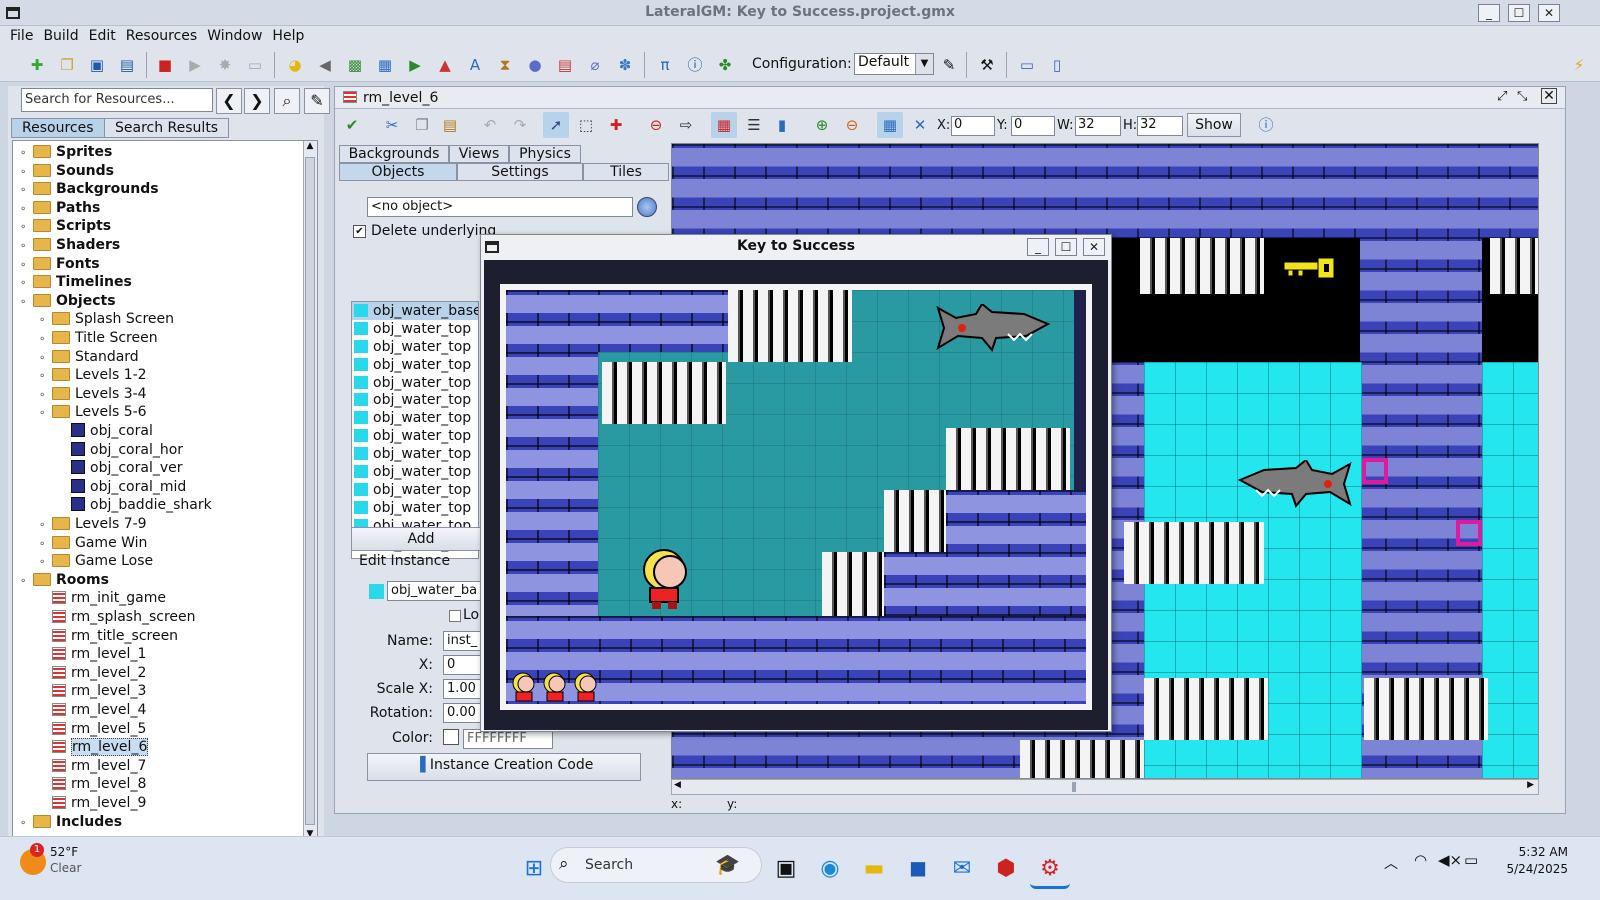 This screenshot has width=1600, height=900. Describe the element at coordinates (37, 65) in the screenshot. I see `new-file-icon: ✚` at that location.